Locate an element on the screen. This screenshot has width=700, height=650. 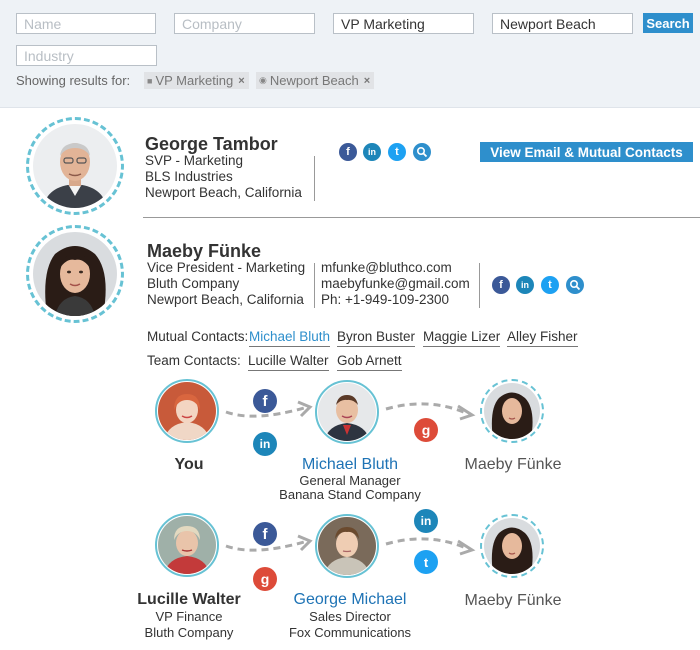
mutual-contact-link: Alley Fisher is located at coordinates (542, 338).